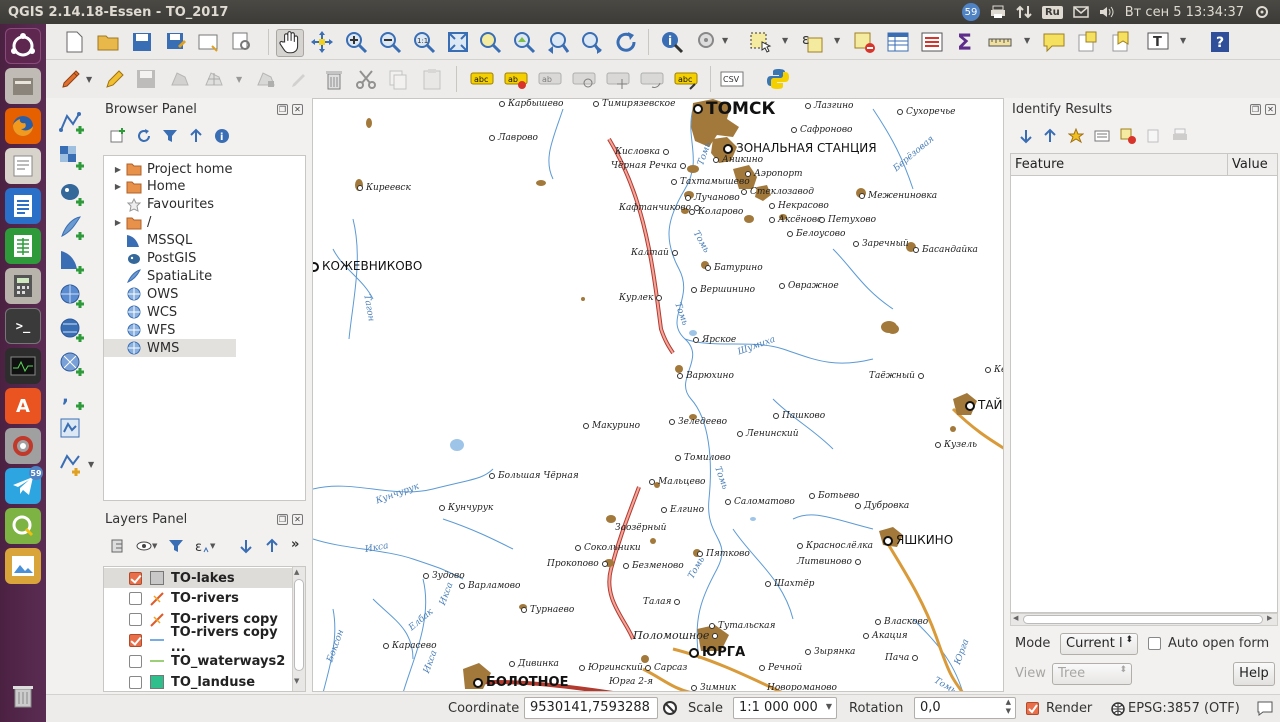 This screenshot has width=1280, height=722. I want to click on scroll-down-arrow: ▼, so click(296, 681).